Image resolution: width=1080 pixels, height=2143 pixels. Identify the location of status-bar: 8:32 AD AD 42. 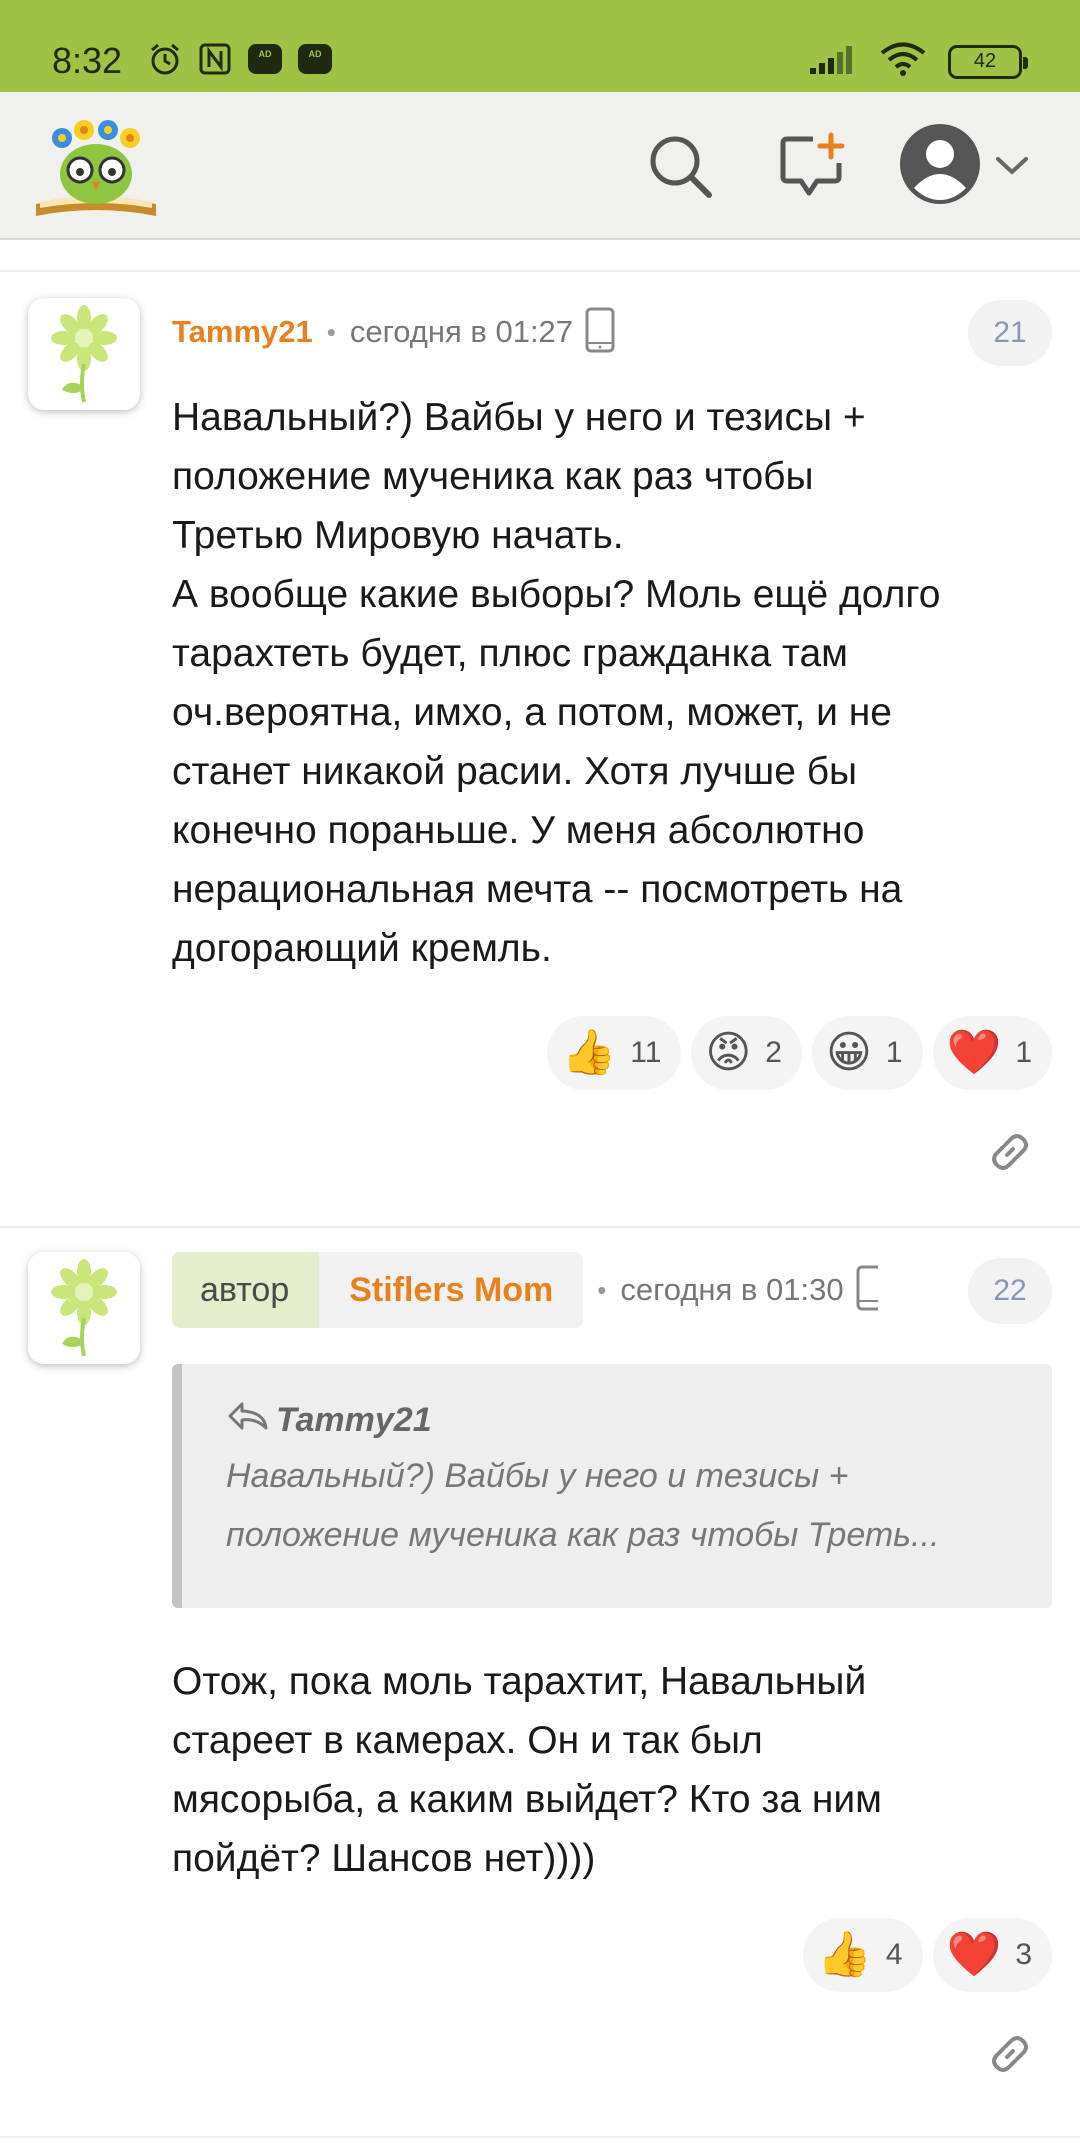
(540, 46).